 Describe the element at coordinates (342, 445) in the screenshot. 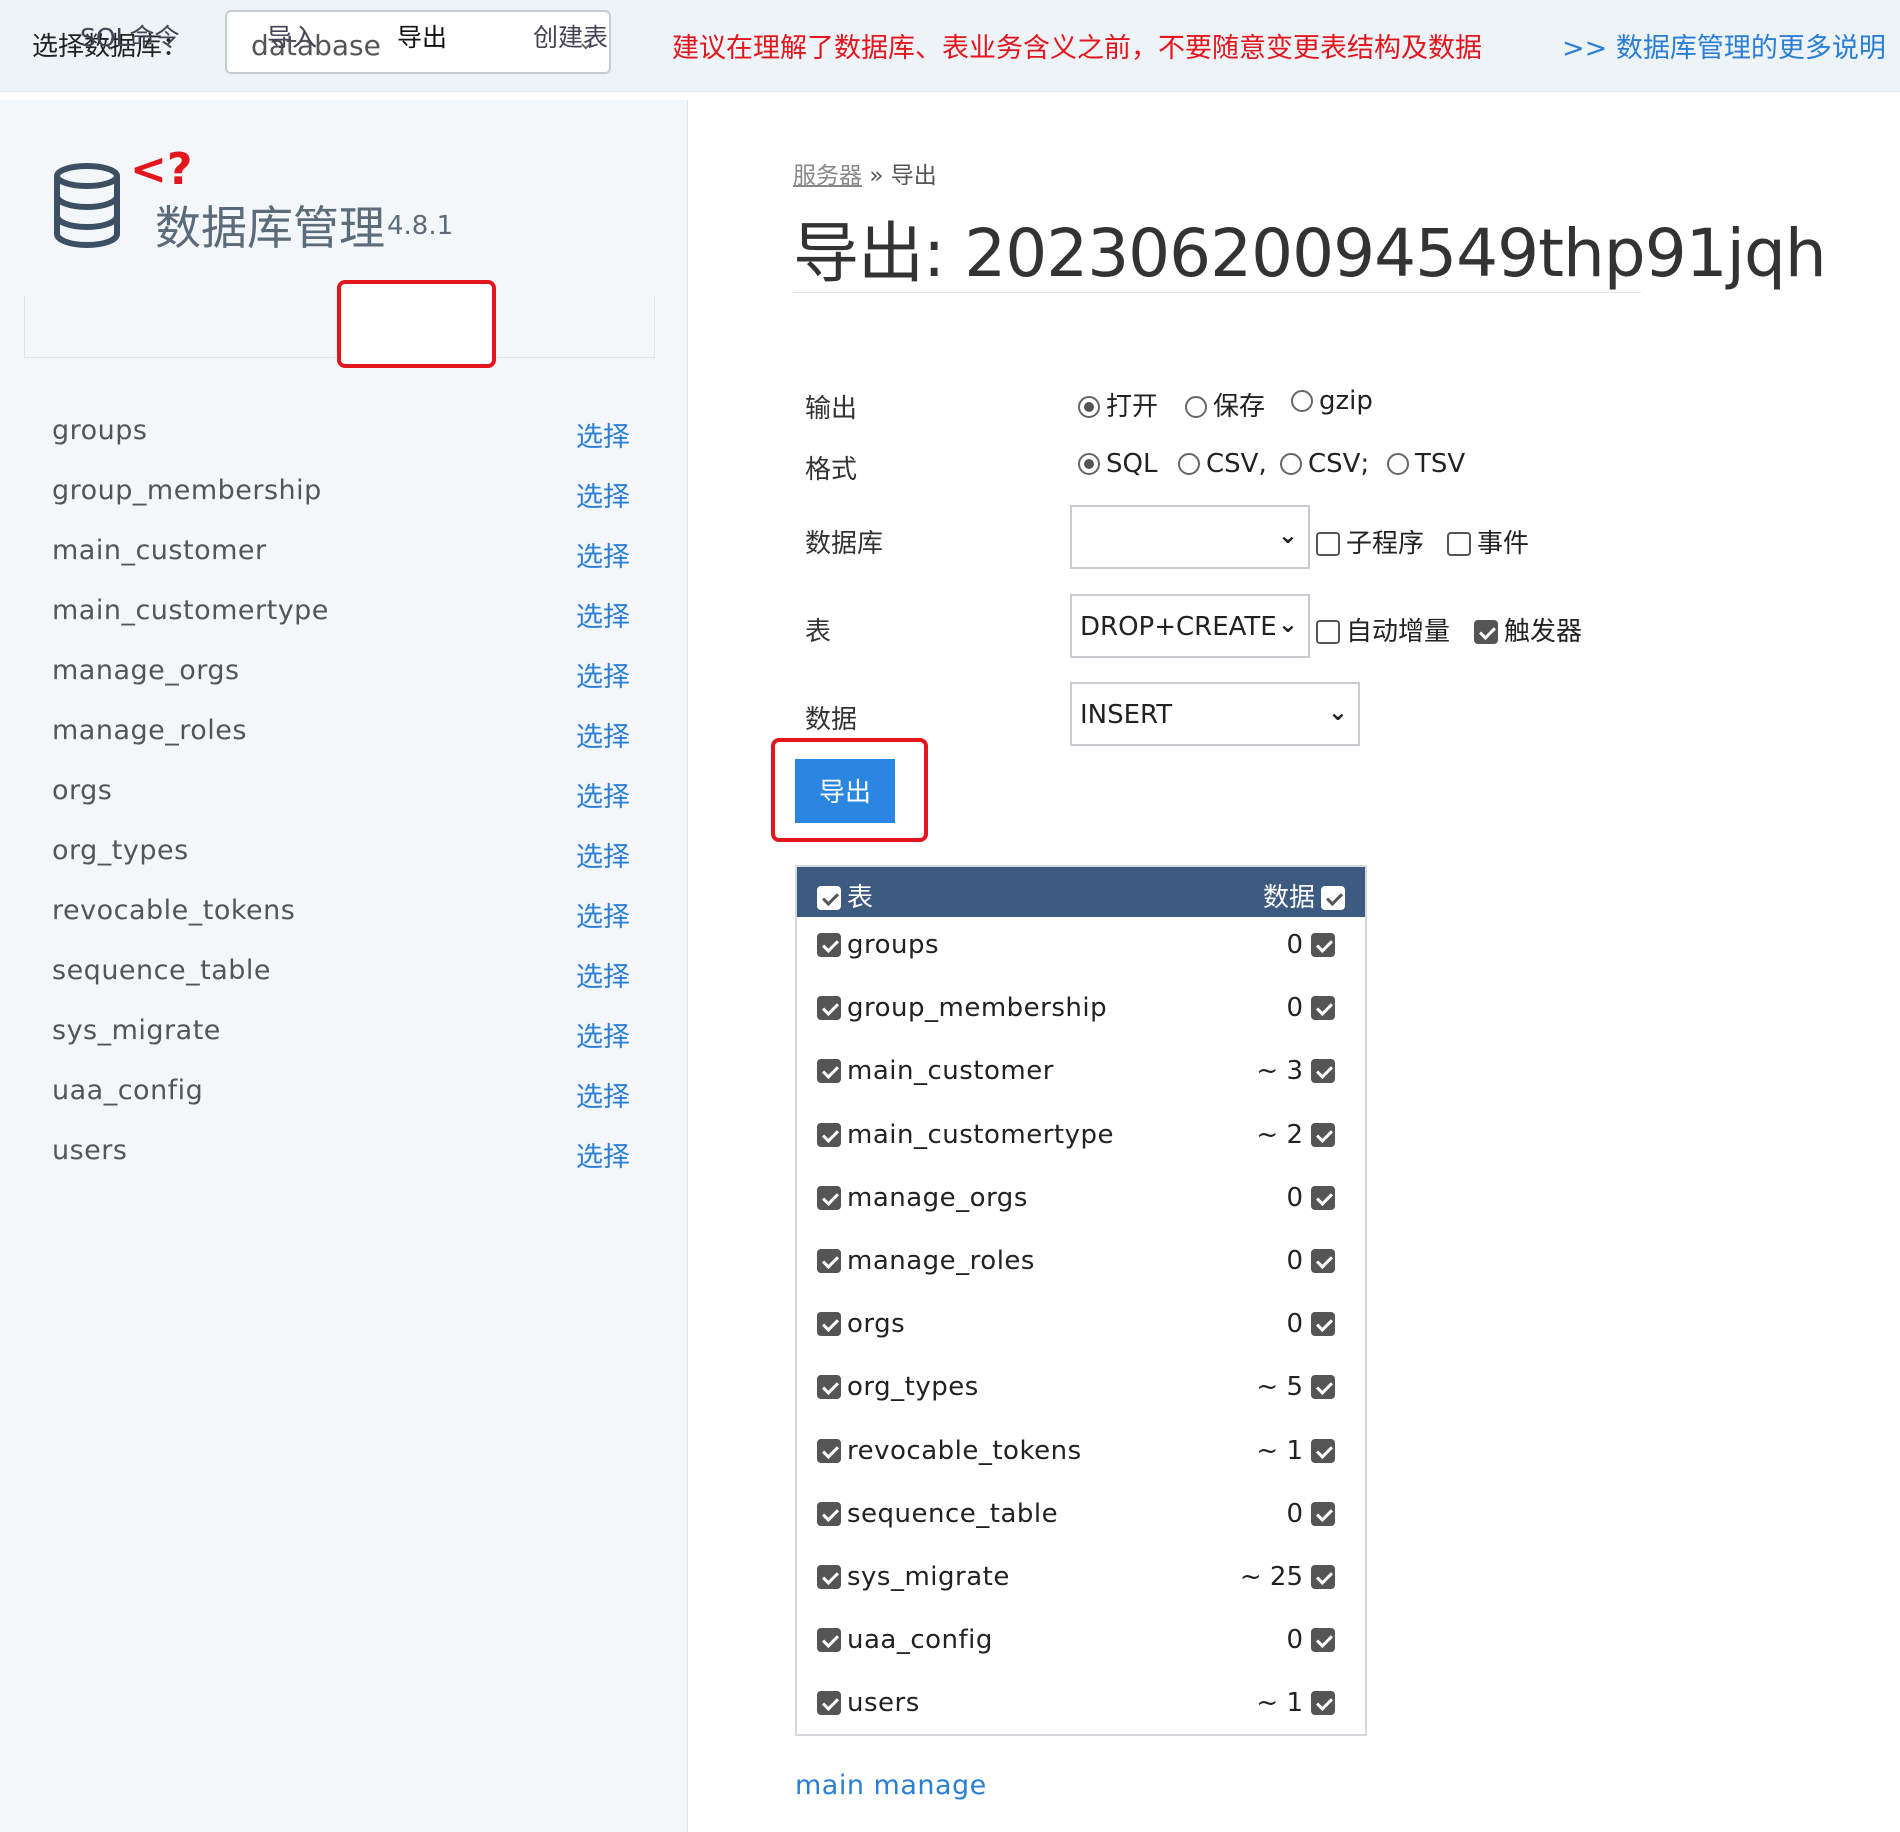

I see `list-item: groups 选择` at that location.